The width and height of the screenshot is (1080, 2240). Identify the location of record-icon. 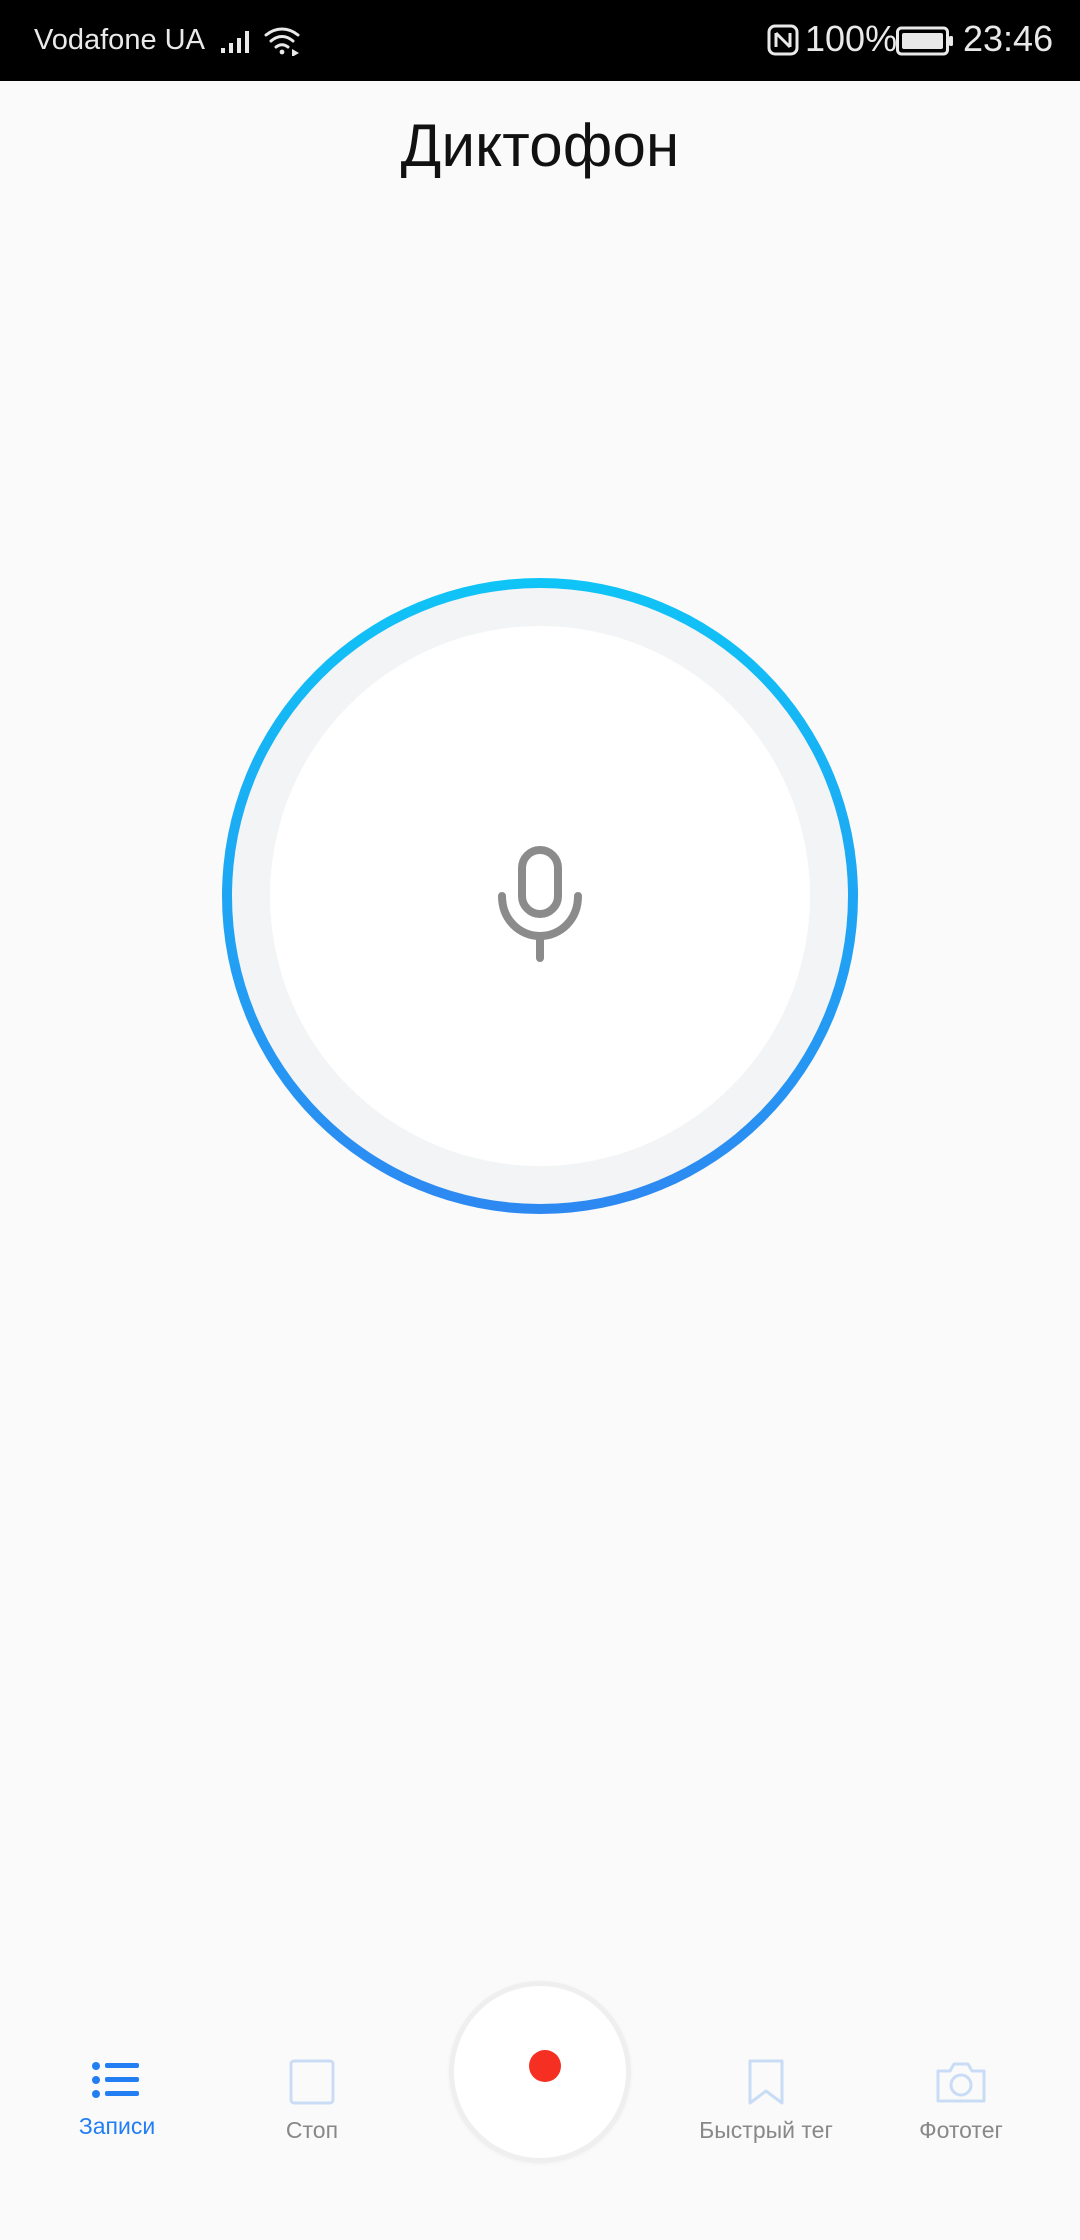
(545, 2066).